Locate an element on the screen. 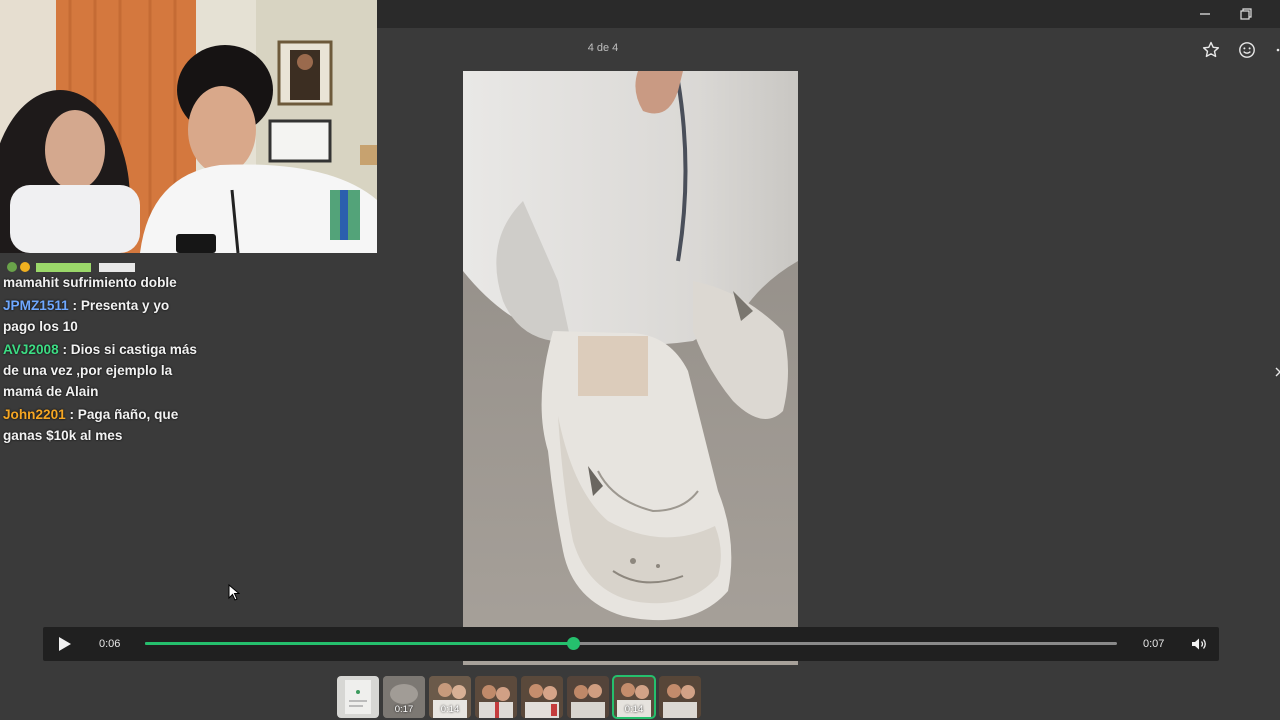 This screenshot has width=1280, height=720. chevron-right-icon is located at coordinates (1276, 372).